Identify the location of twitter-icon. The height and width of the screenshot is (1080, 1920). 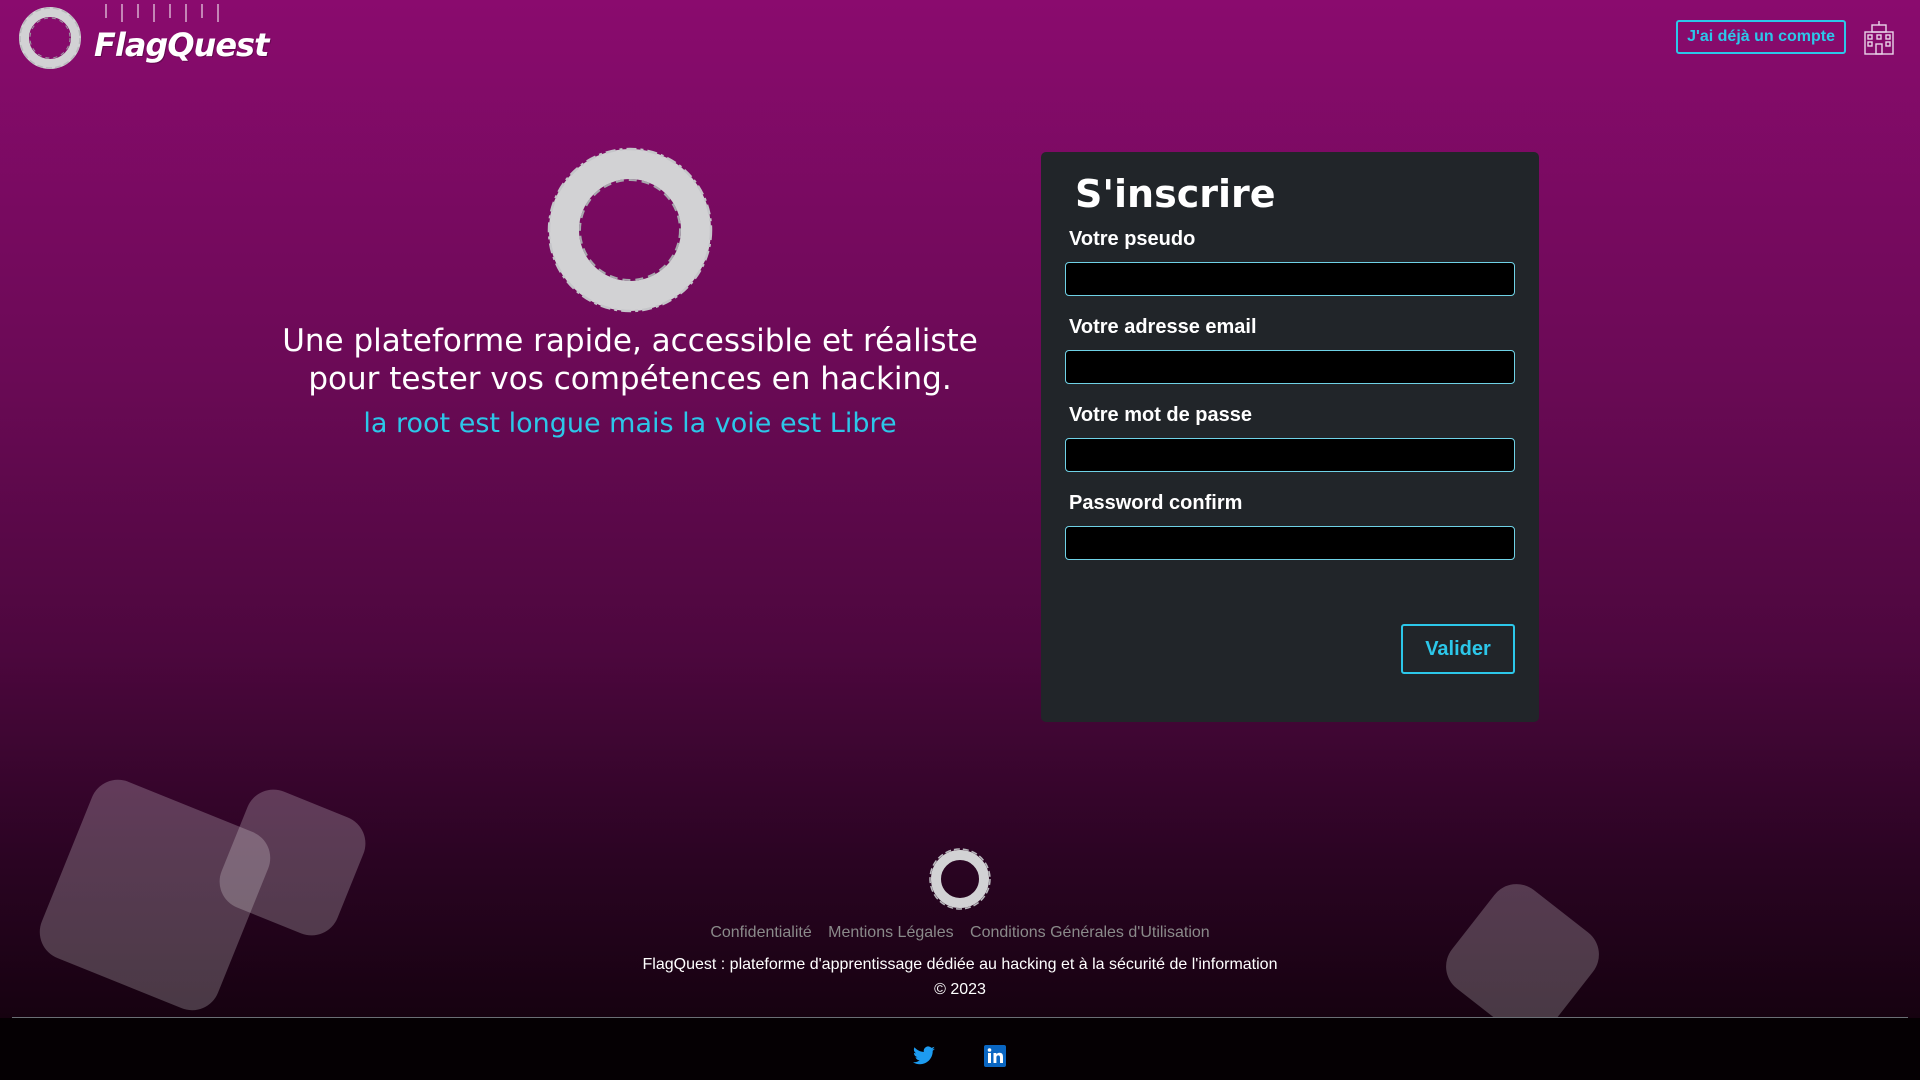
(924, 1056).